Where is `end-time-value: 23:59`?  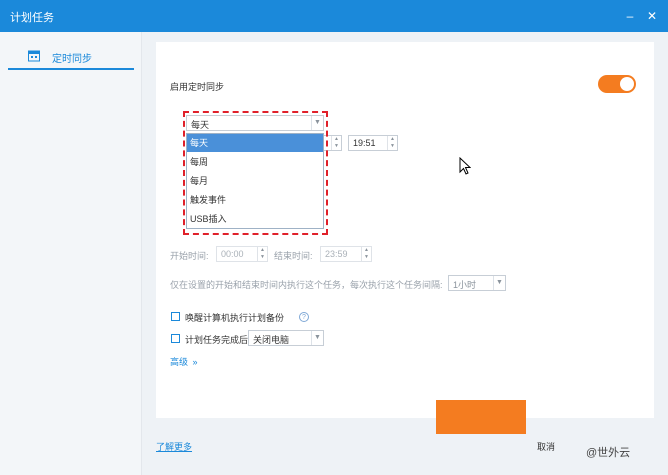
end-time-value: 23:59 is located at coordinates (336, 254).